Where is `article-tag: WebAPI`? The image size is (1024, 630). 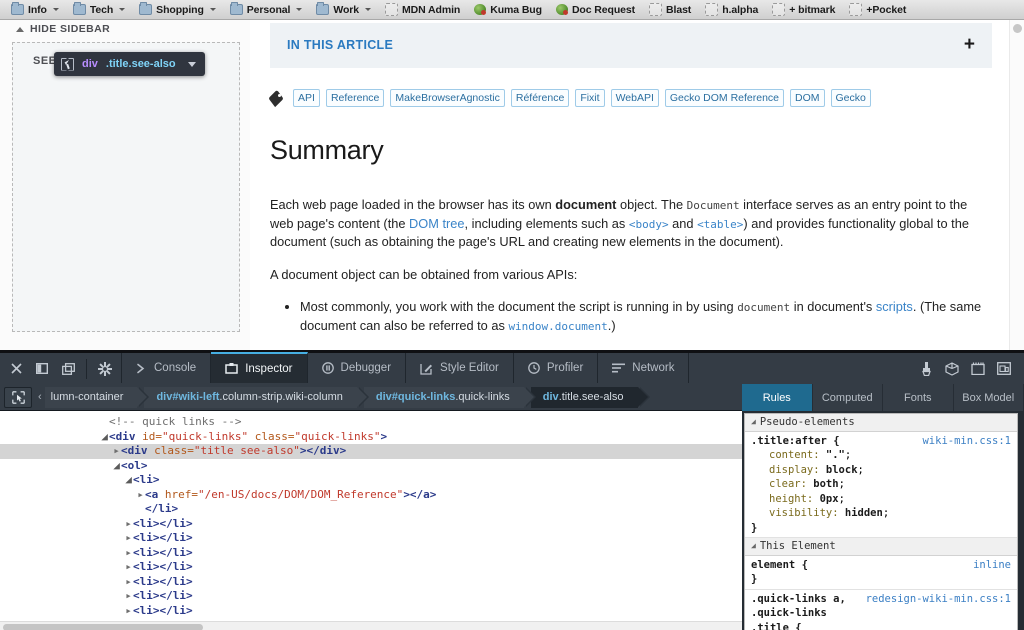 article-tag: WebAPI is located at coordinates (634, 98).